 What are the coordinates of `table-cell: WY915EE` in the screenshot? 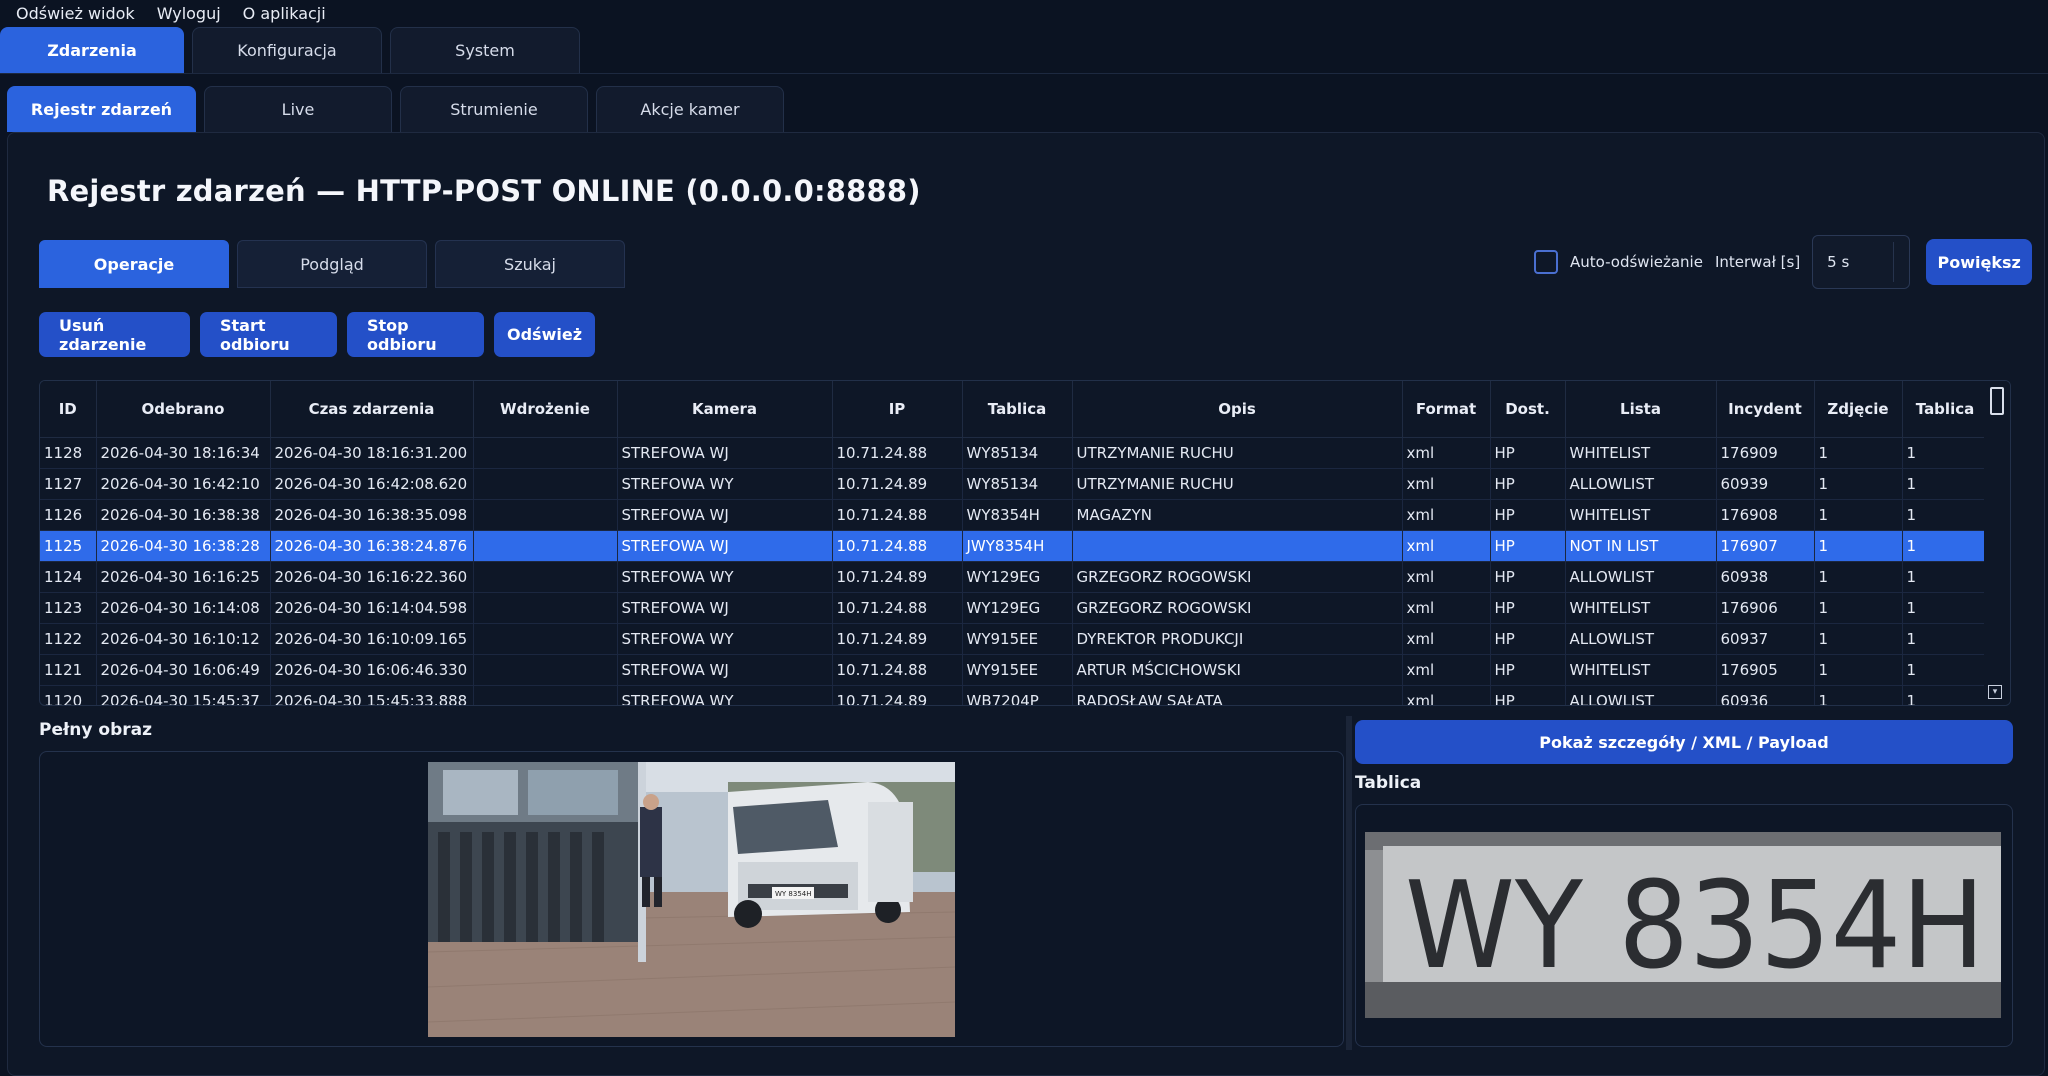 It's located at (1017, 639).